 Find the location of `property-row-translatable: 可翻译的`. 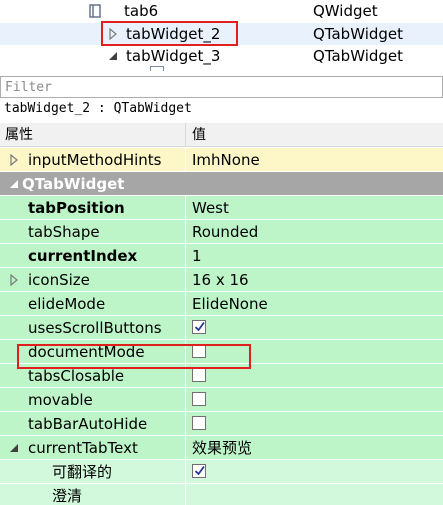

property-row-translatable: 可翻译的 is located at coordinates (221, 472).